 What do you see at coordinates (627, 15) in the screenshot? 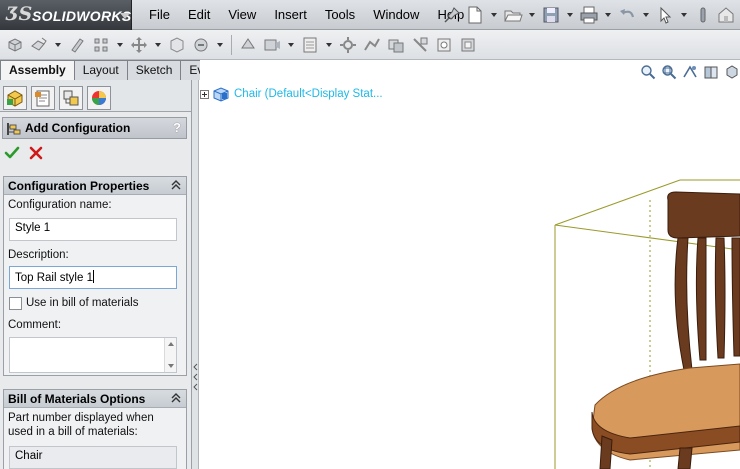
I see `undo-icon` at bounding box center [627, 15].